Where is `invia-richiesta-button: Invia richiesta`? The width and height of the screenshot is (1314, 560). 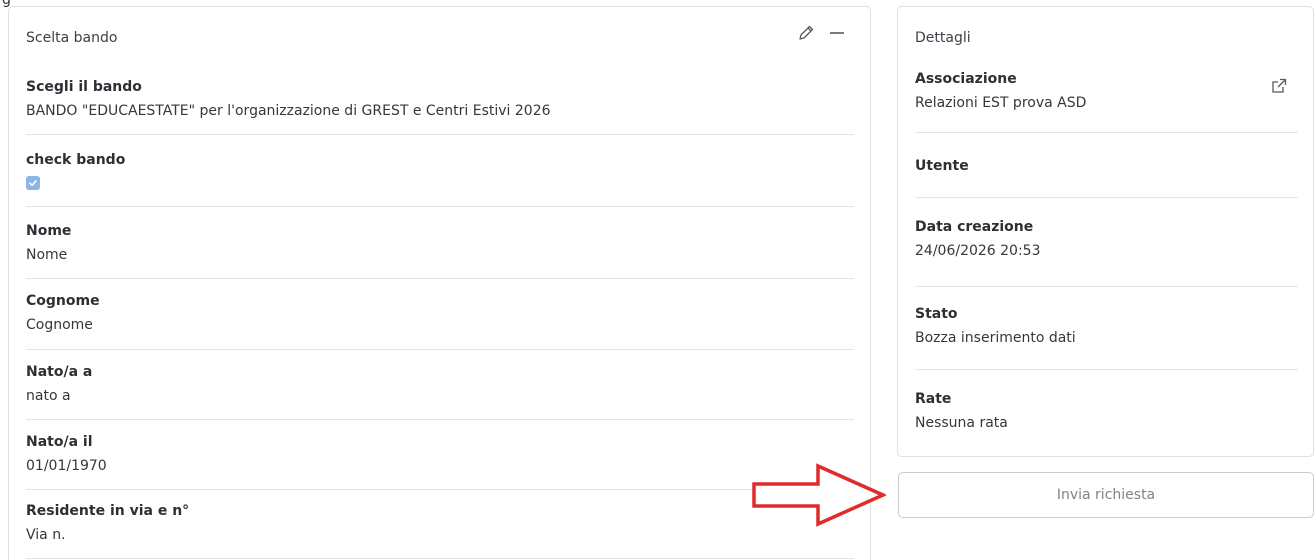 invia-richiesta-button: Invia richiesta is located at coordinates (1106, 495).